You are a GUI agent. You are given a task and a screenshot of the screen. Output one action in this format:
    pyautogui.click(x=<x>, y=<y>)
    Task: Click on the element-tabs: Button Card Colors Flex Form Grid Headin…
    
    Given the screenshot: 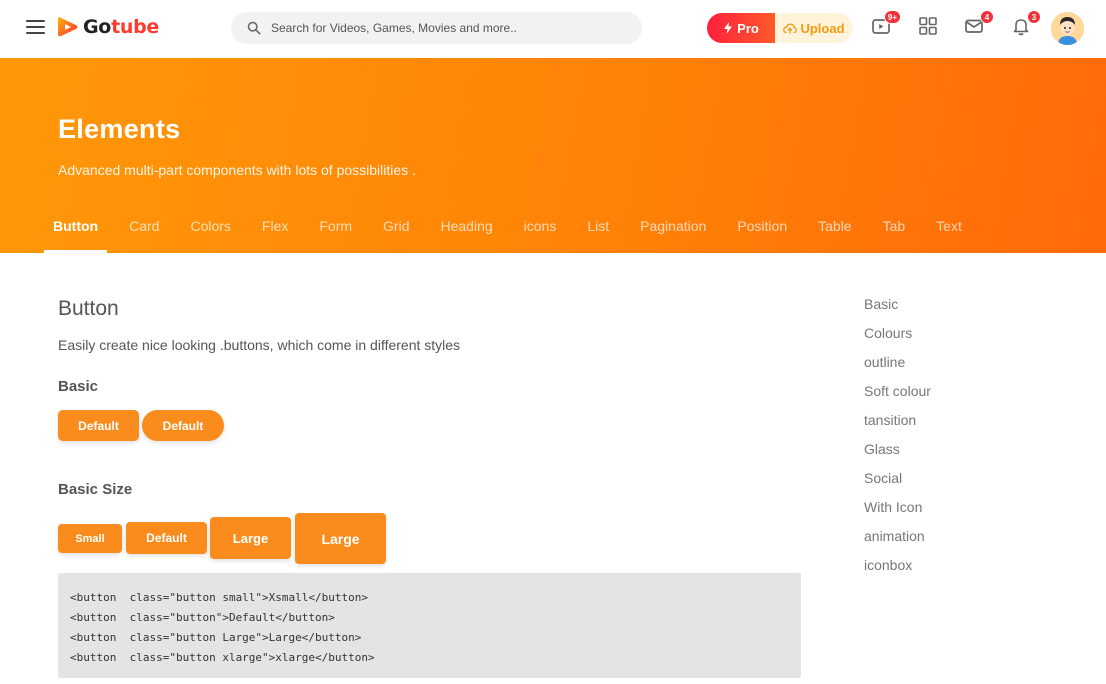 What is the action you would take?
    pyautogui.click(x=514, y=231)
    